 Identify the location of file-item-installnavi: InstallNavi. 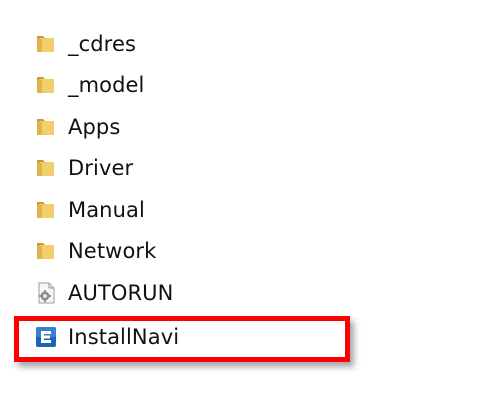
(105, 337).